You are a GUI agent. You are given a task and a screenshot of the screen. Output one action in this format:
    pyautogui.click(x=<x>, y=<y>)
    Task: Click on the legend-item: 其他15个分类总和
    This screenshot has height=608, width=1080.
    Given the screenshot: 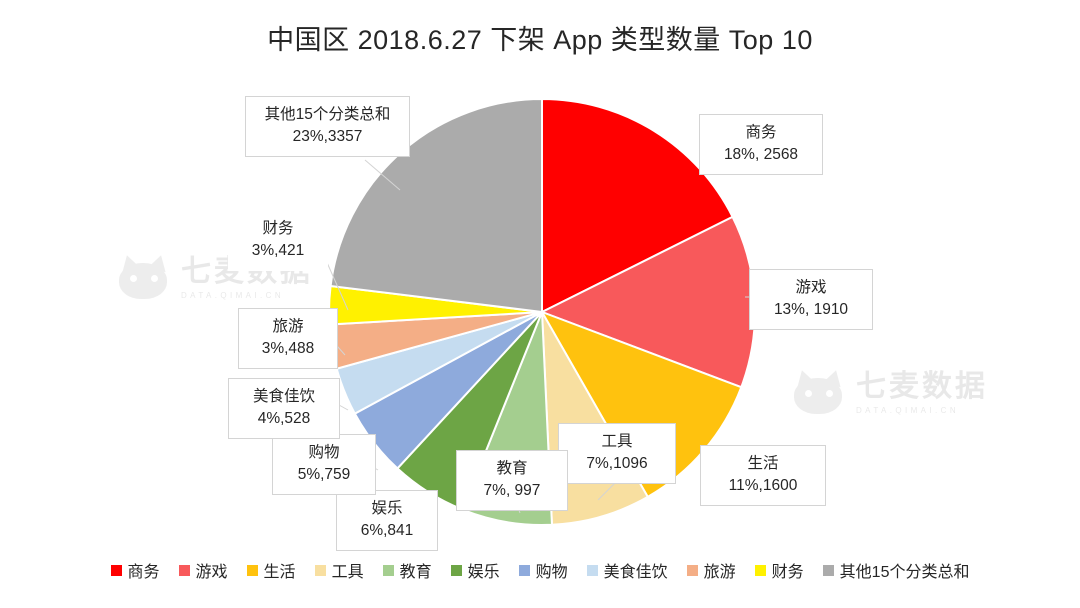 What is the action you would take?
    pyautogui.click(x=896, y=570)
    